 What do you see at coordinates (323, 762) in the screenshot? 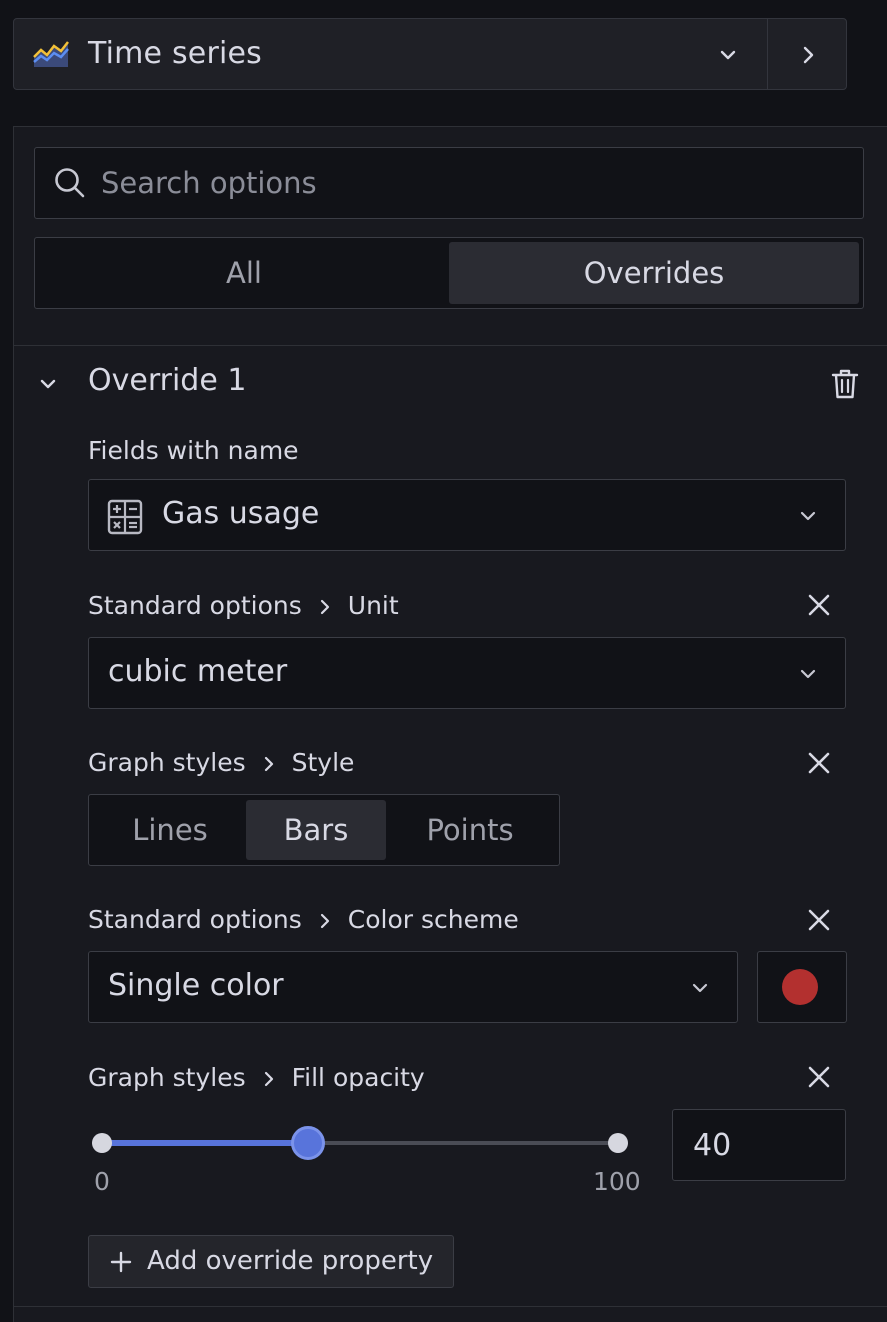
I see `property-name: Style` at bounding box center [323, 762].